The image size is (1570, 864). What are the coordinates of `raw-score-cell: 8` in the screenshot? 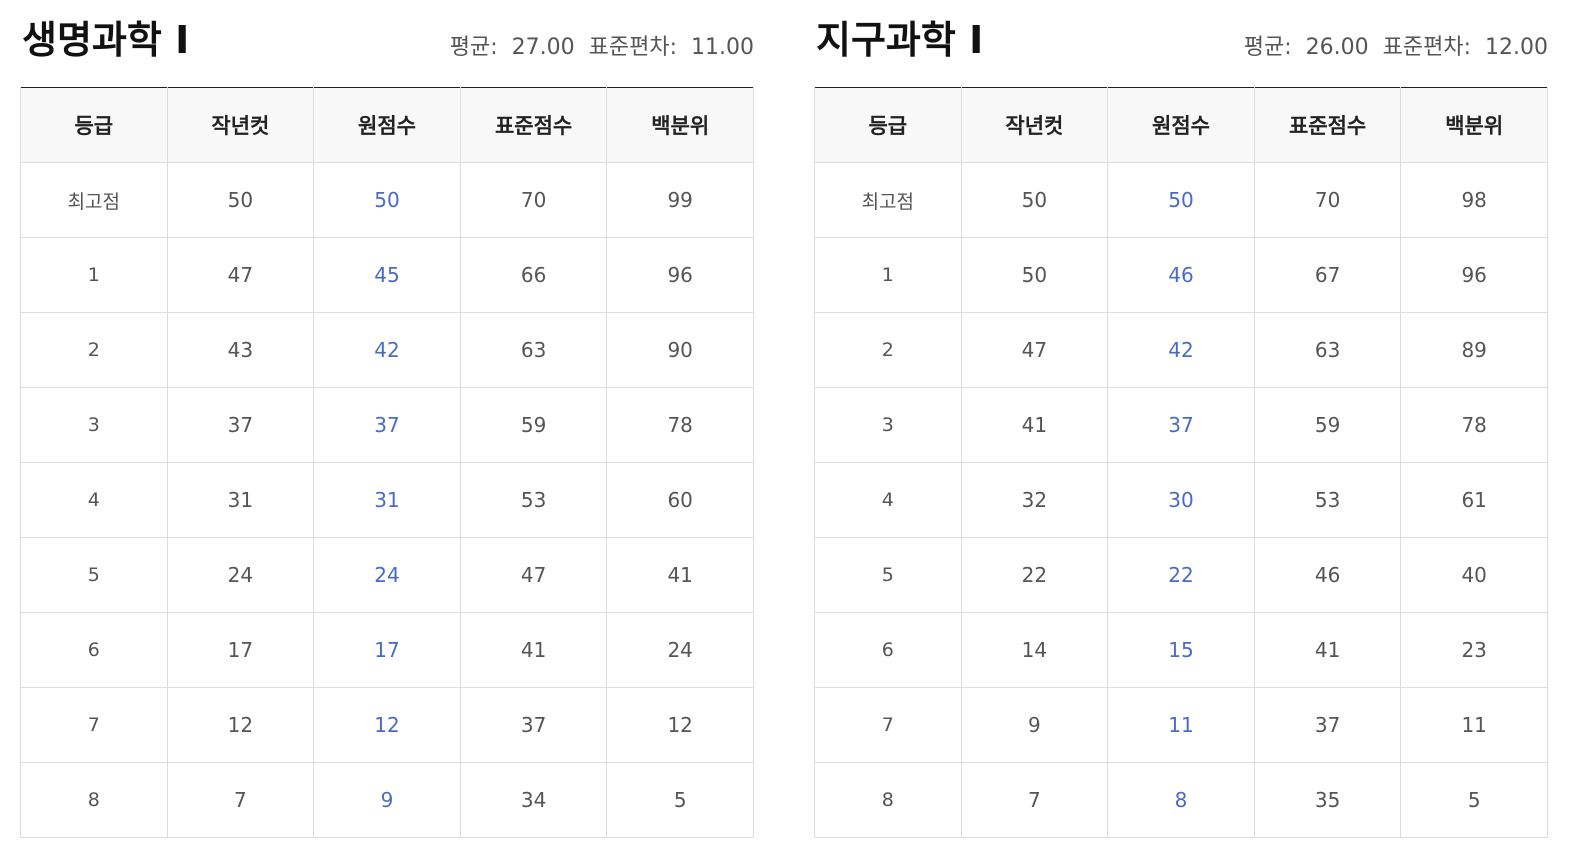 It's located at (1181, 800).